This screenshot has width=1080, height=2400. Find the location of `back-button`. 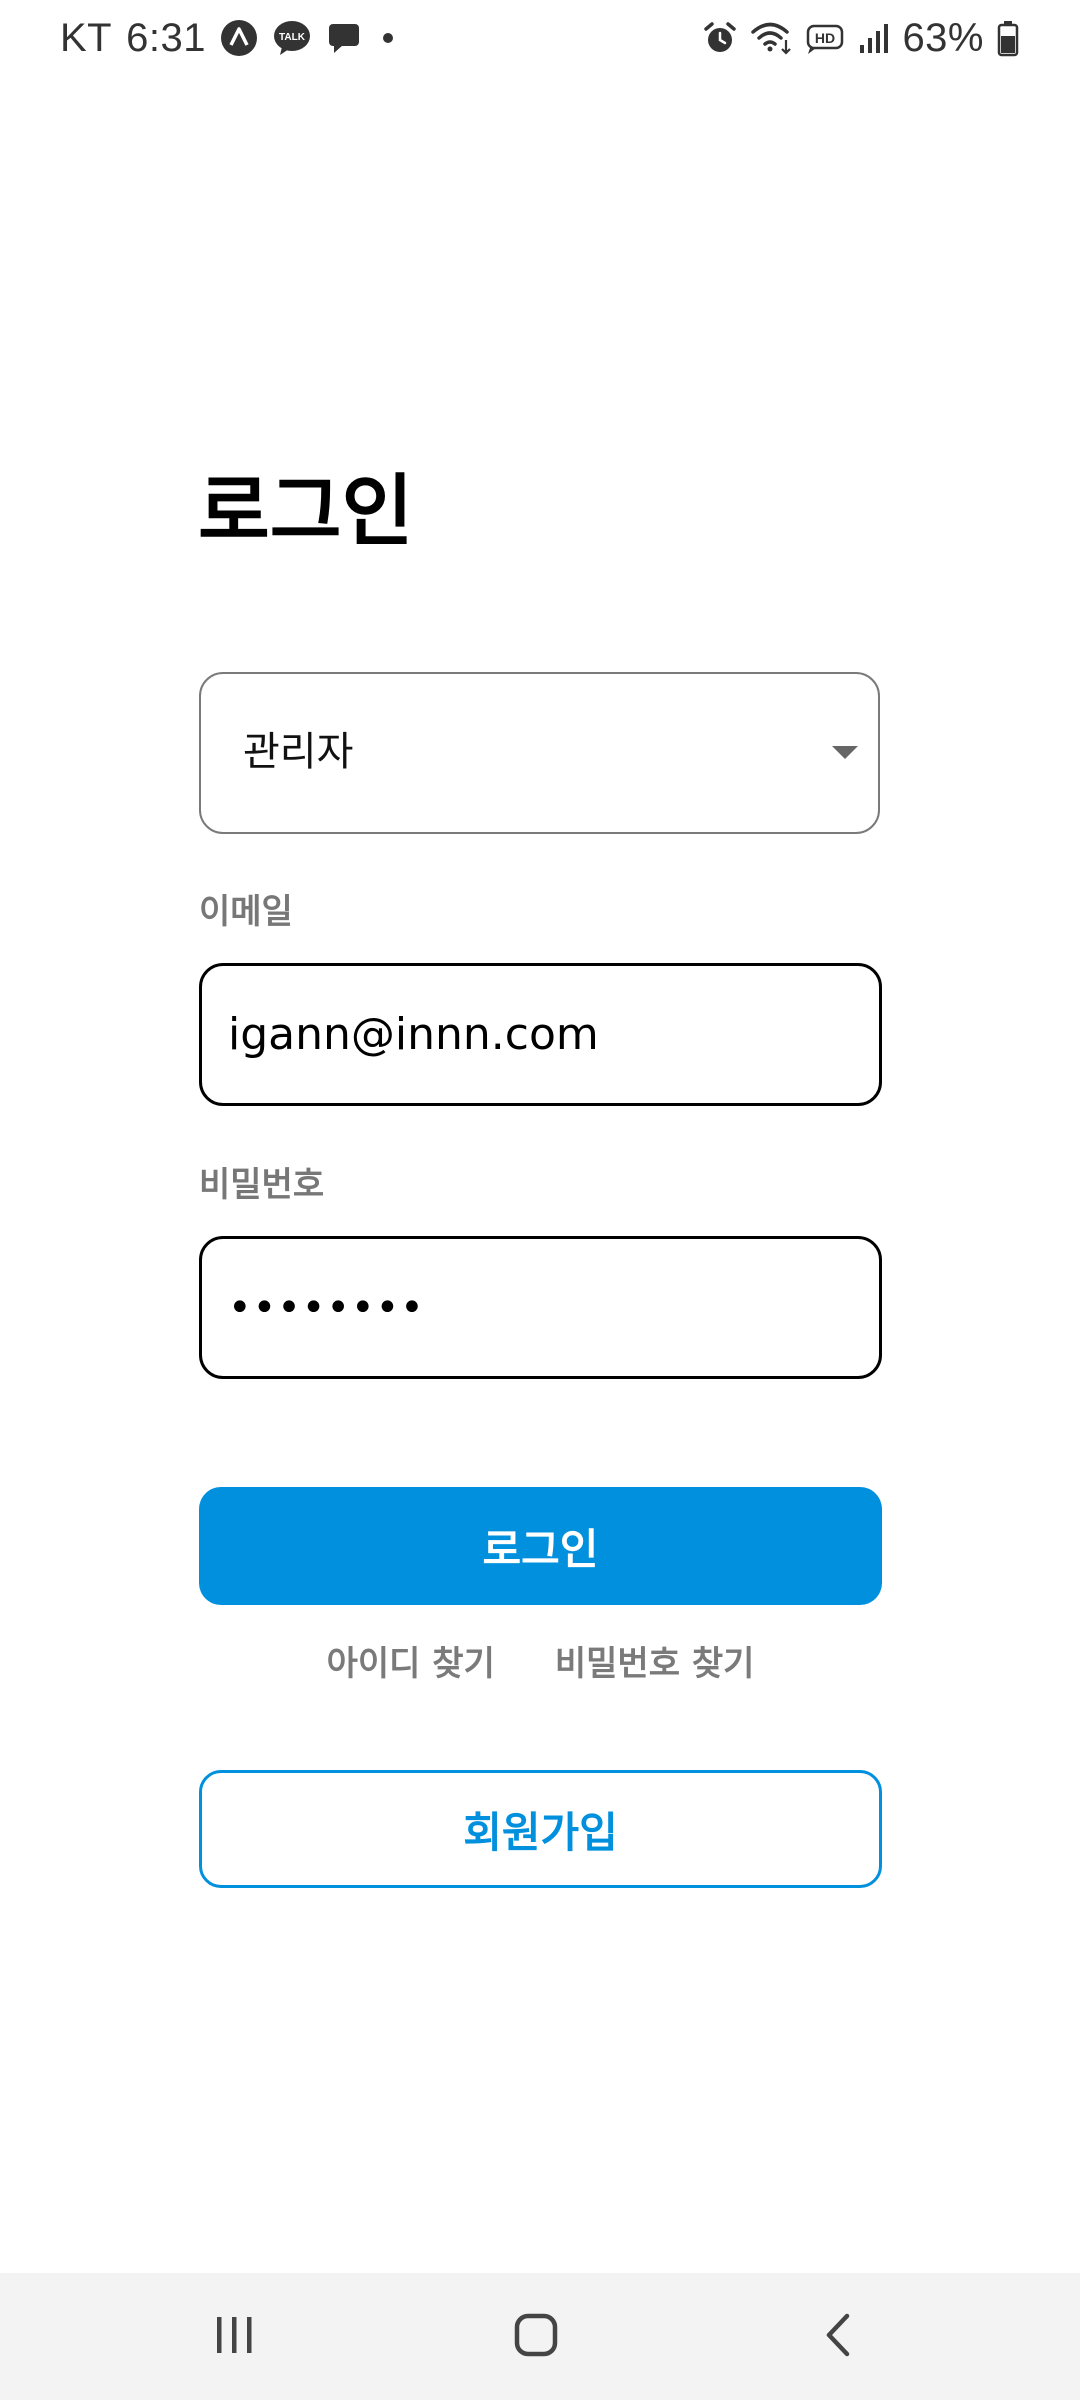

back-button is located at coordinates (838, 2336).